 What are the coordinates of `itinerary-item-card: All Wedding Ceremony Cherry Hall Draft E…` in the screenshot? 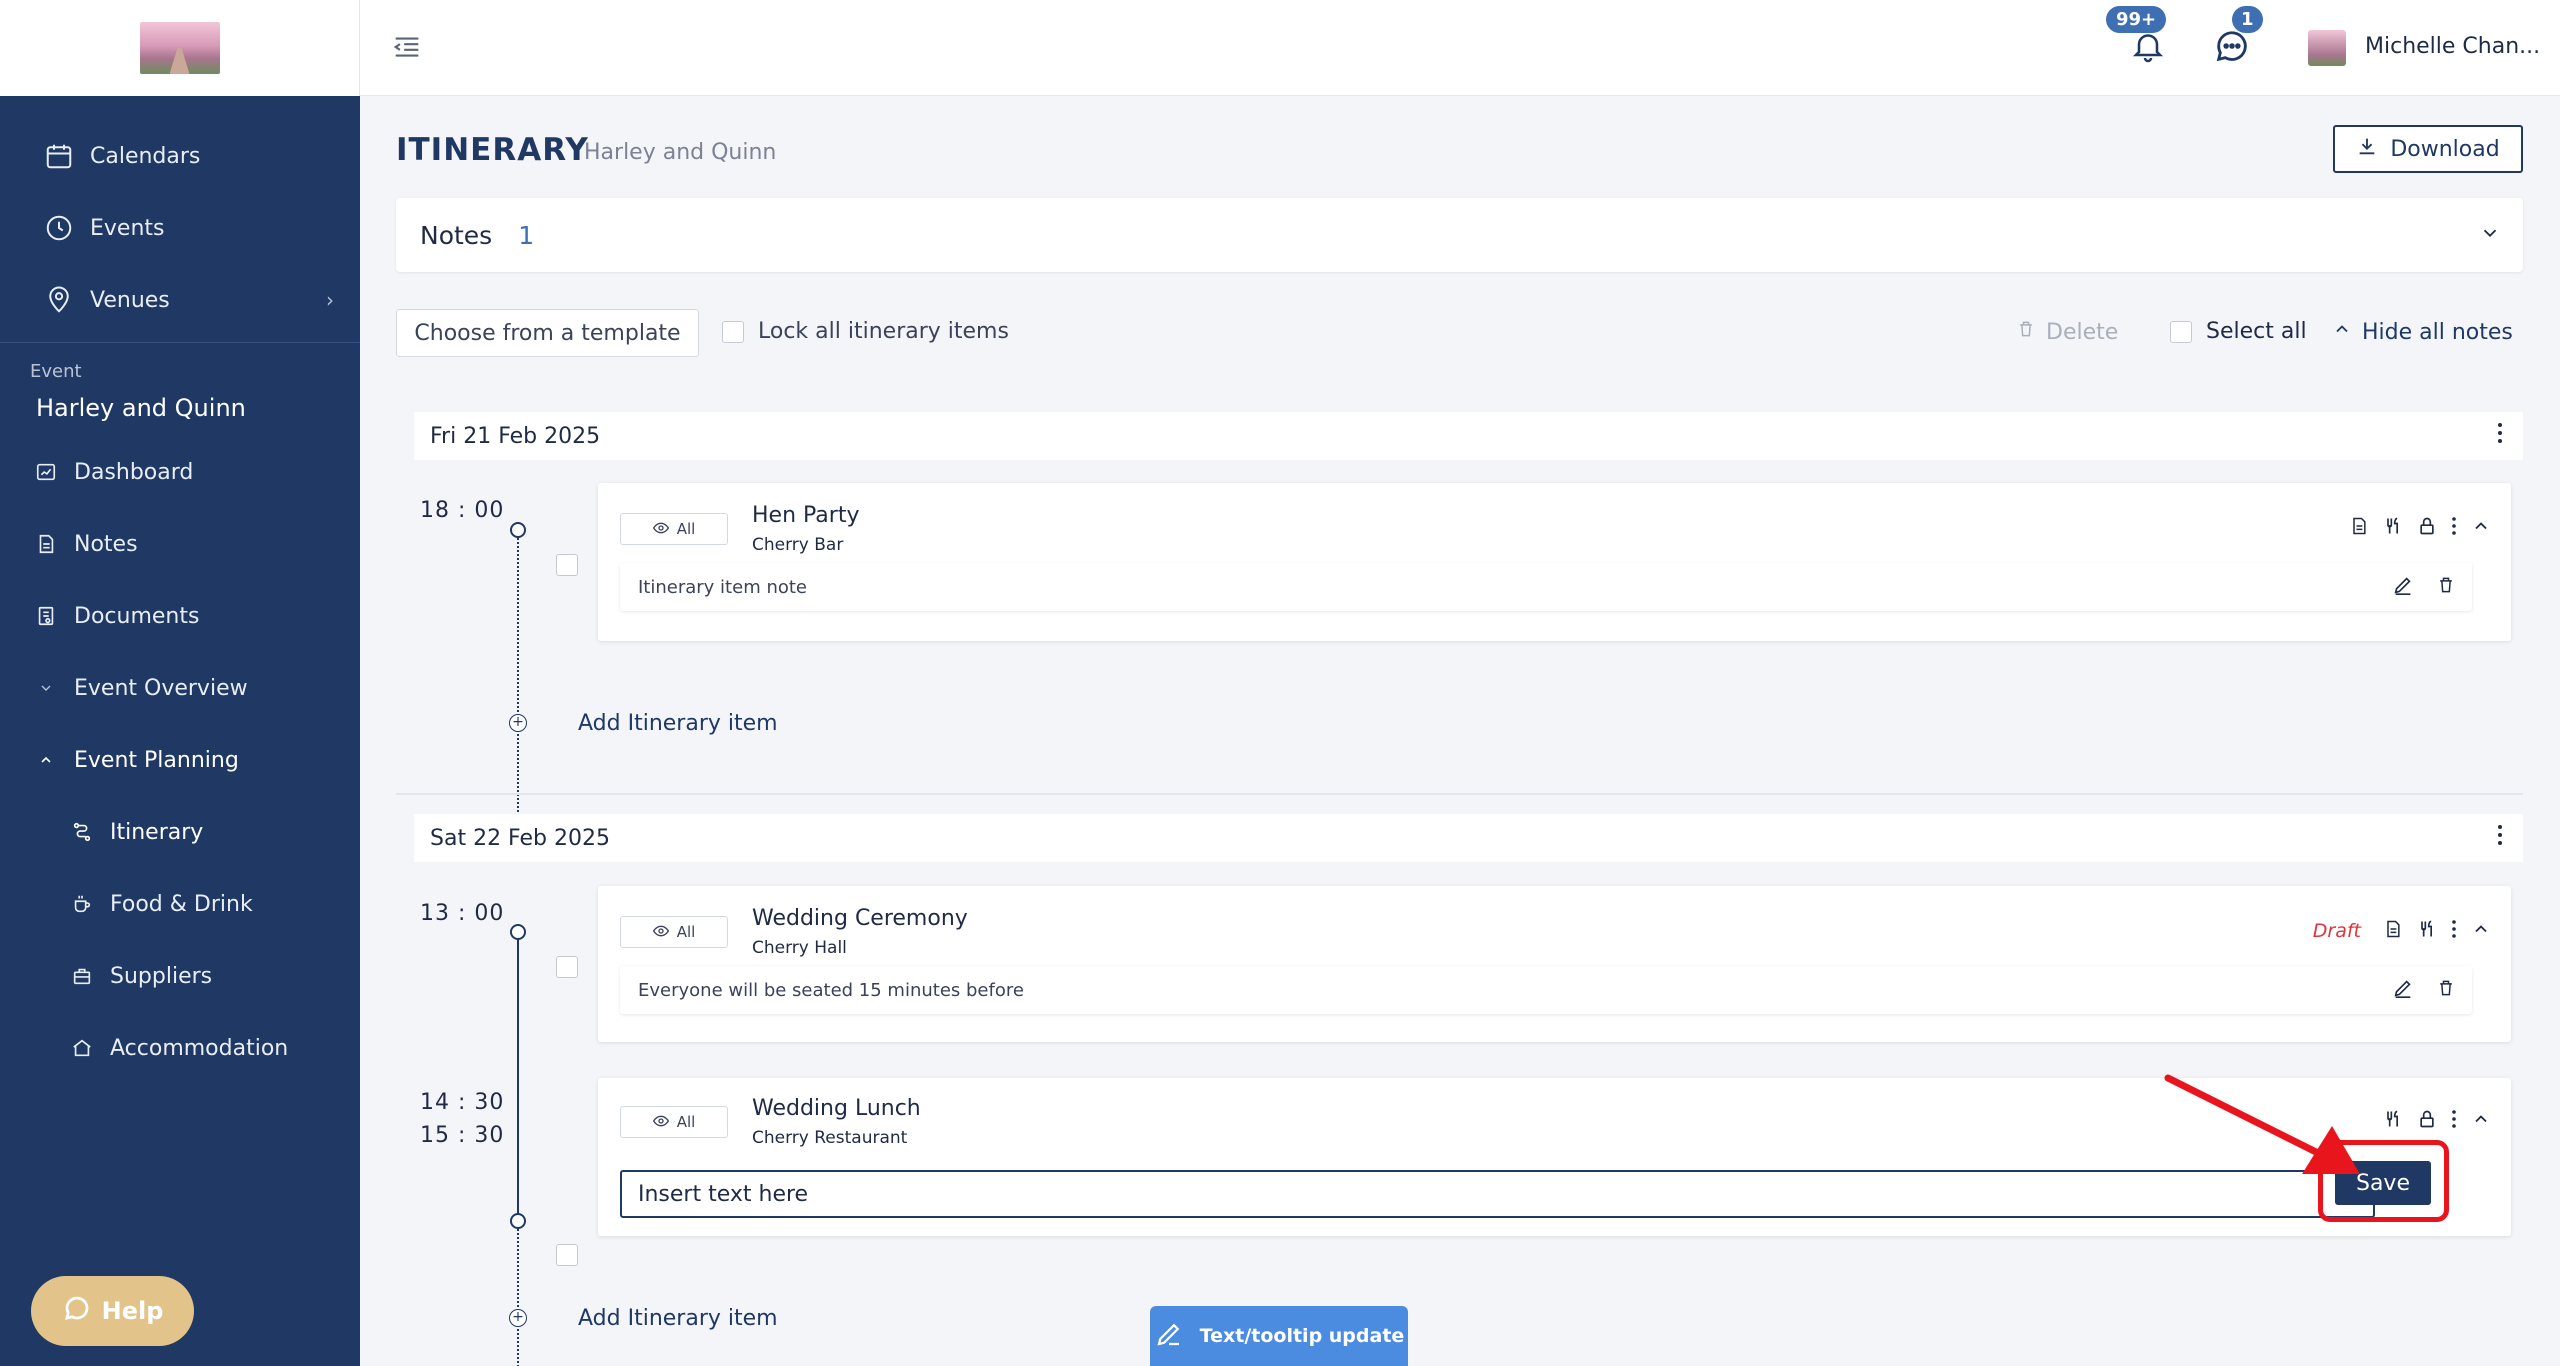 It's located at (1554, 964).